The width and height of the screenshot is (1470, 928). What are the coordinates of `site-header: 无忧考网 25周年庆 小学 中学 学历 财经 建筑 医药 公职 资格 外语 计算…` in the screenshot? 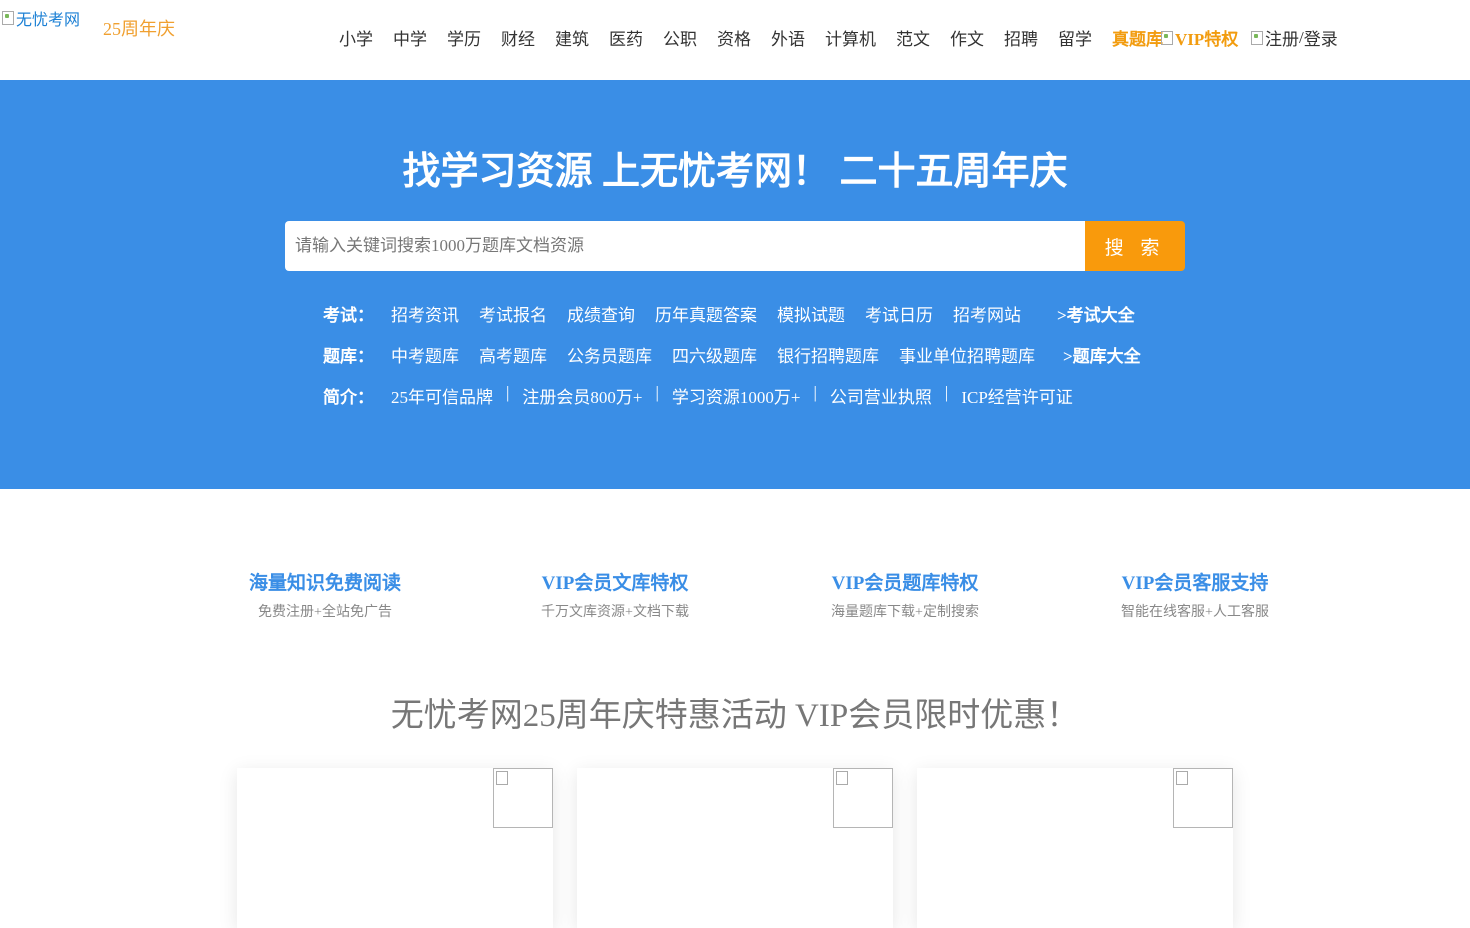 It's located at (735, 40).